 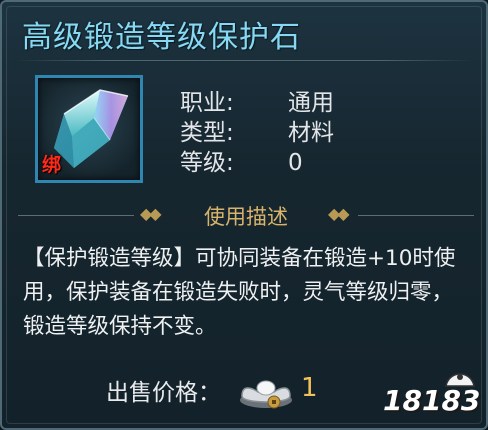 I want to click on attr-row-type: 类型: 材料, so click(x=310, y=133).